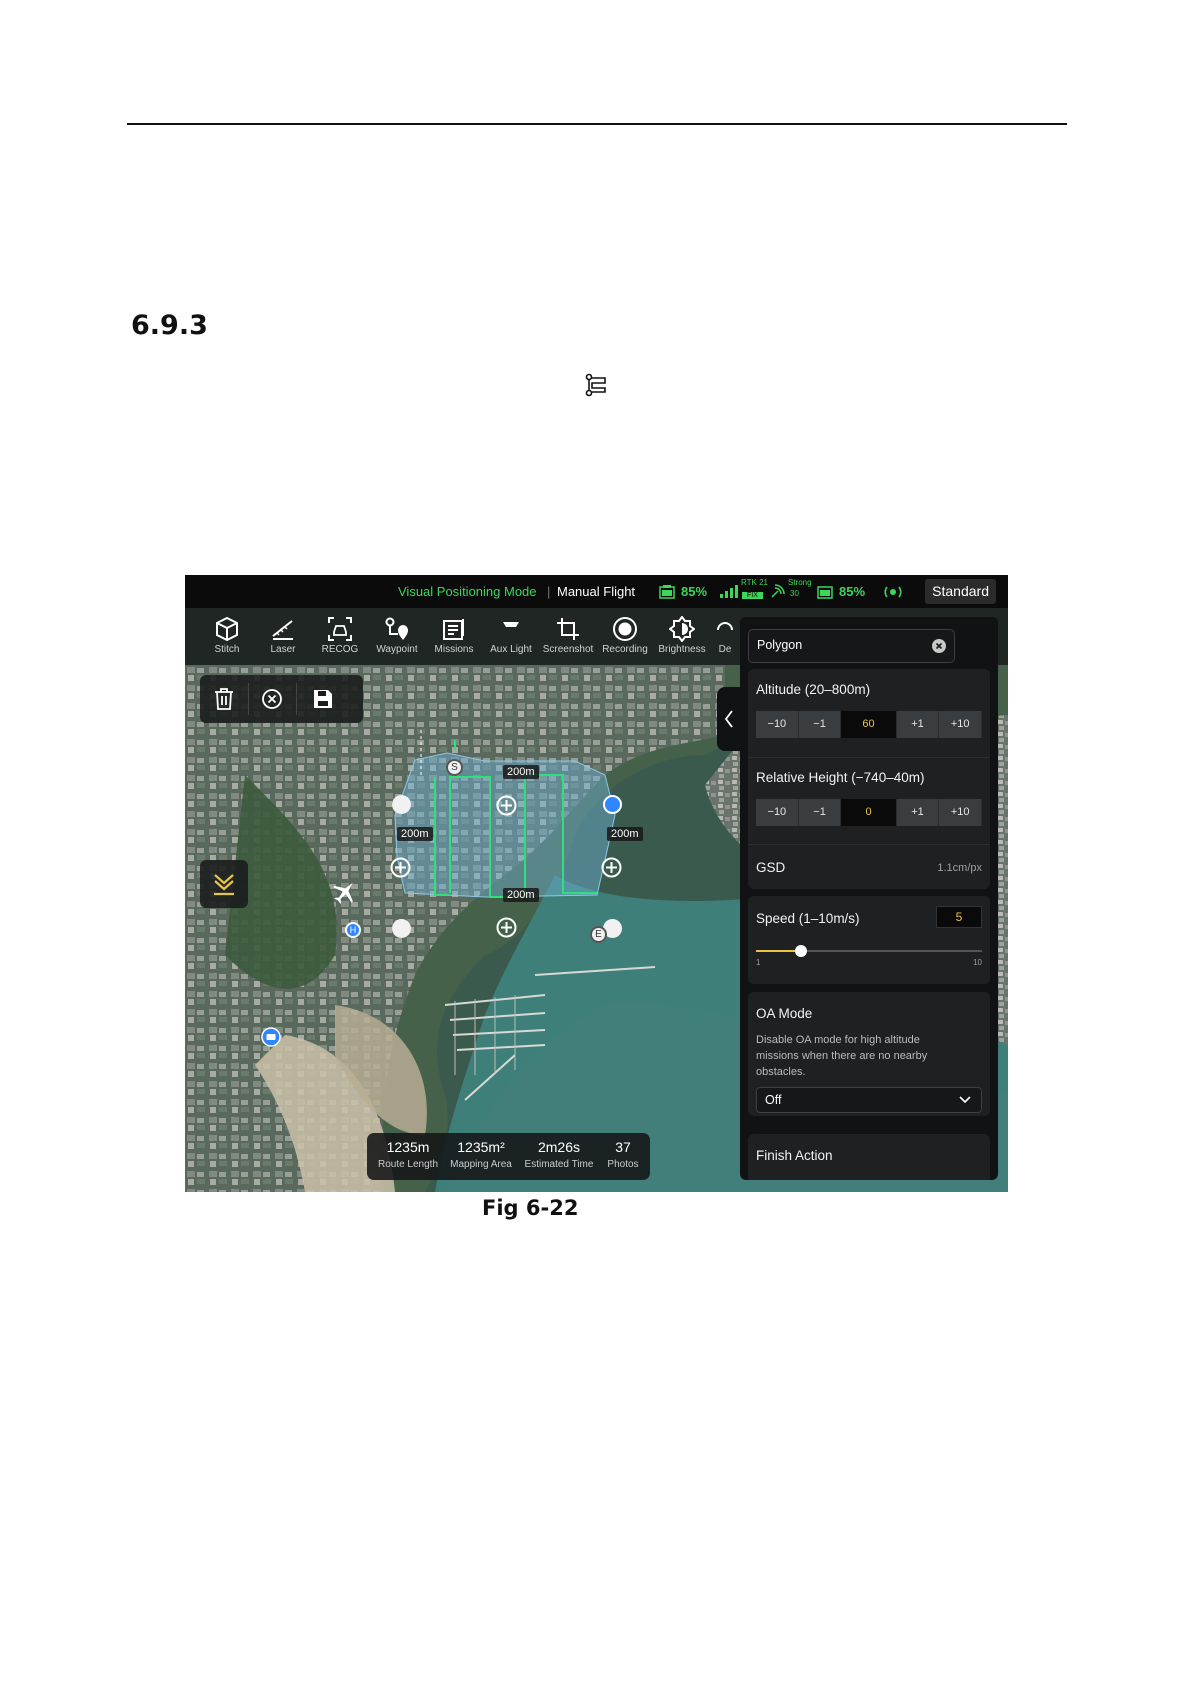  I want to click on relative-height-minus-10-button: −10, so click(777, 812).